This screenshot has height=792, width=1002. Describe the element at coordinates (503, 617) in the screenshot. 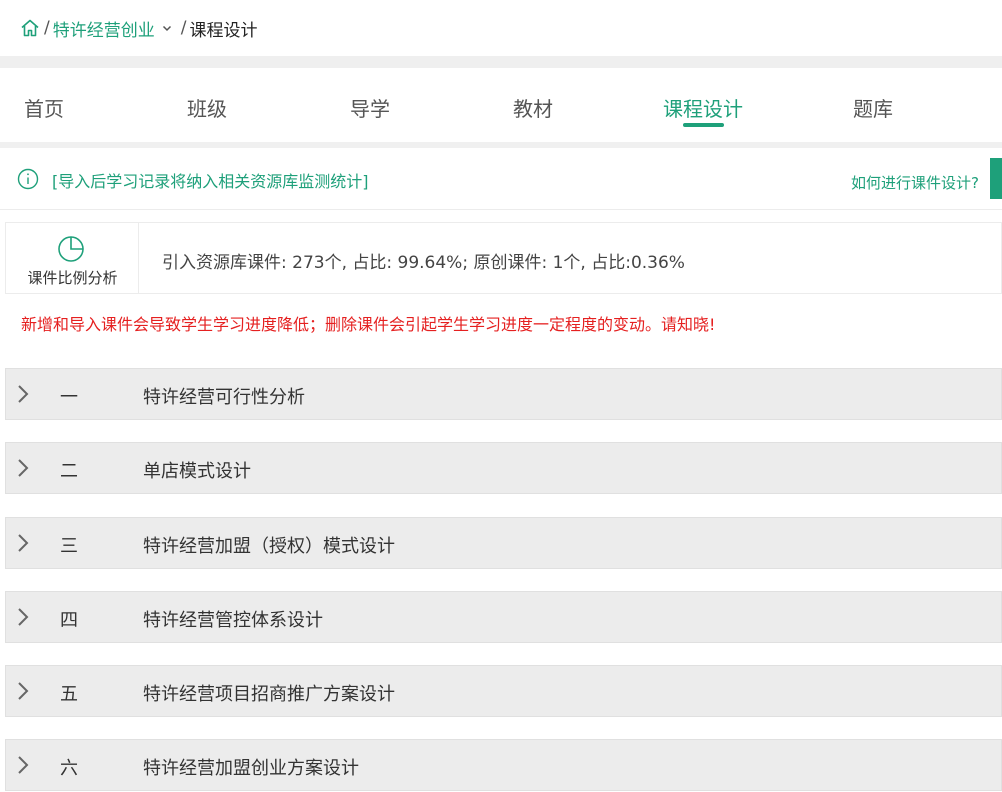

I see `chapter-row: 四 特许经营管控体系设计` at that location.